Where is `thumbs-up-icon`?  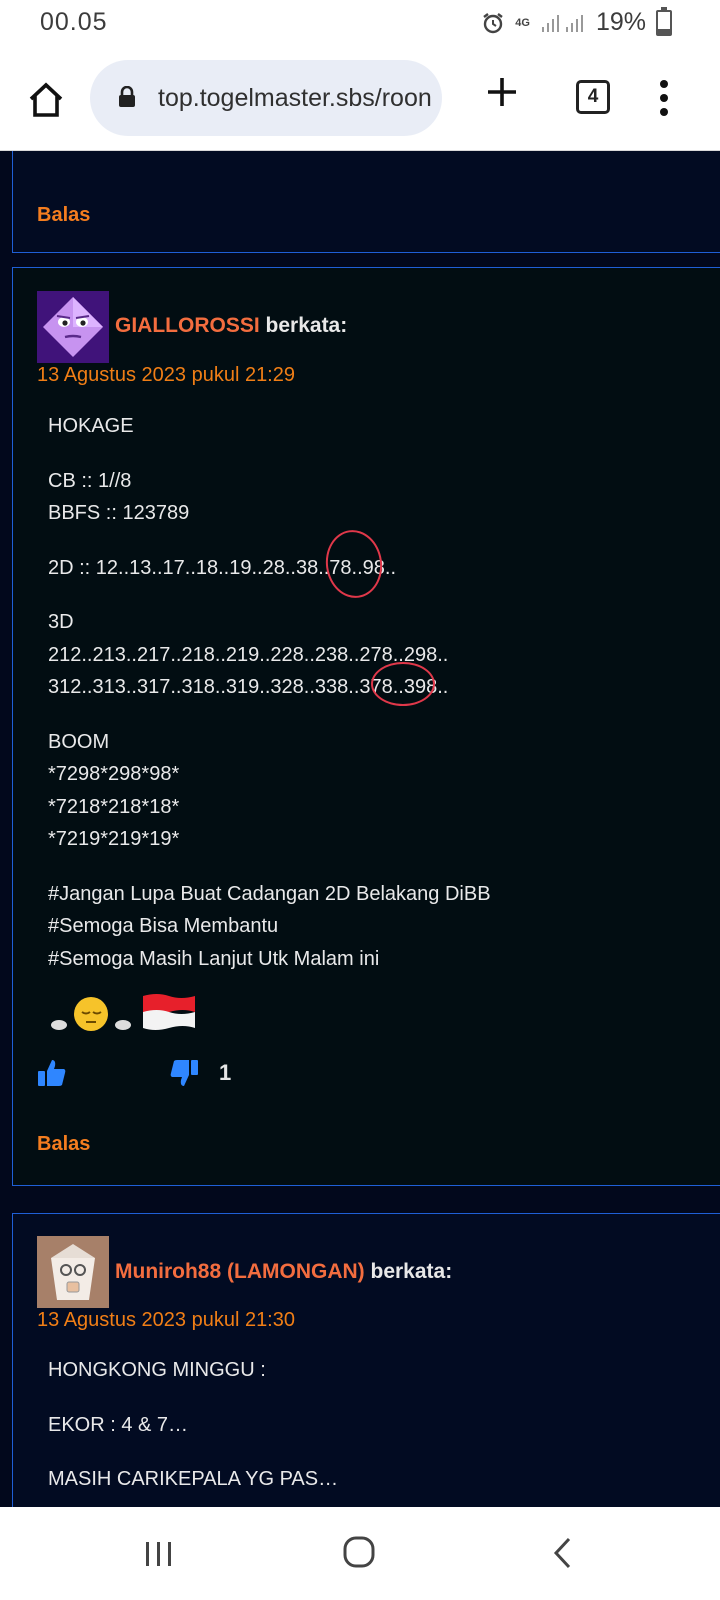
thumbs-up-icon is located at coordinates (52, 1073).